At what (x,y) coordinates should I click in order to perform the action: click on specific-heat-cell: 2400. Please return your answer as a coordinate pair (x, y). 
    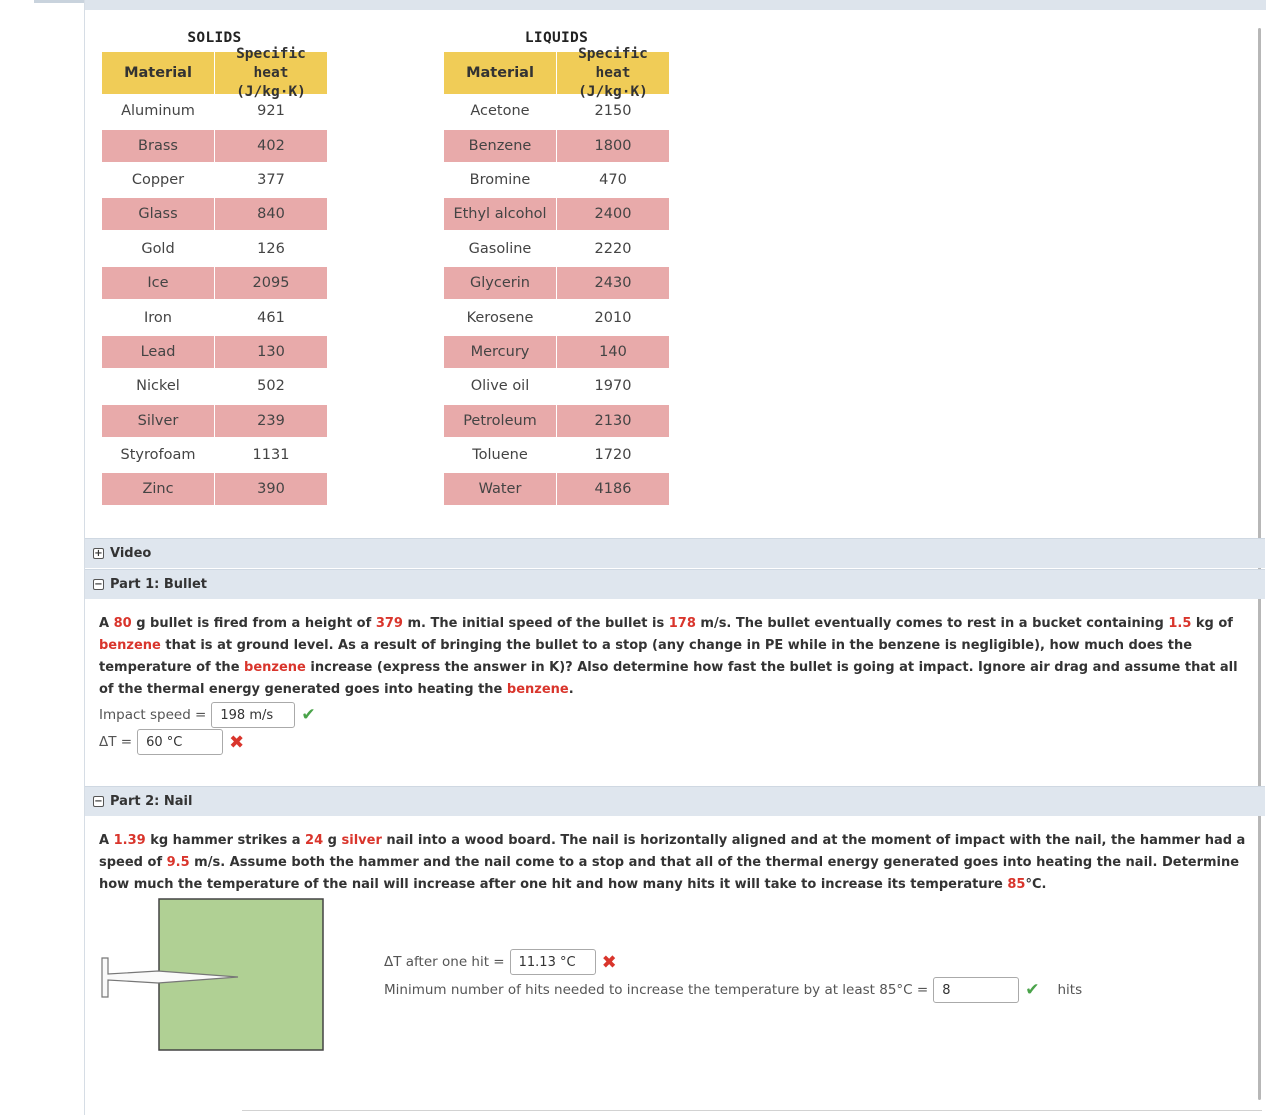
    Looking at the image, I should click on (613, 214).